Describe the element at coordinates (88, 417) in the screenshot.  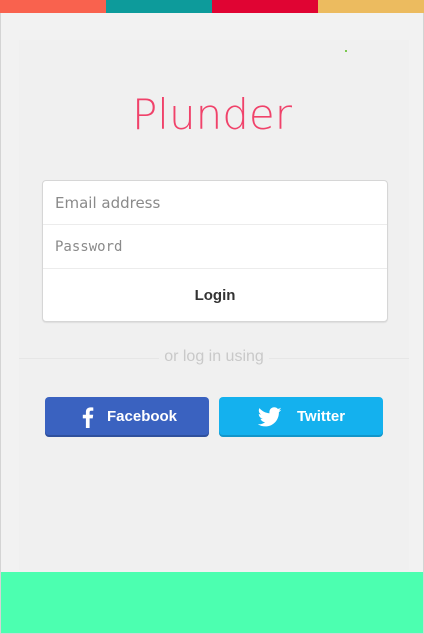
I see `facebook-icon` at that location.